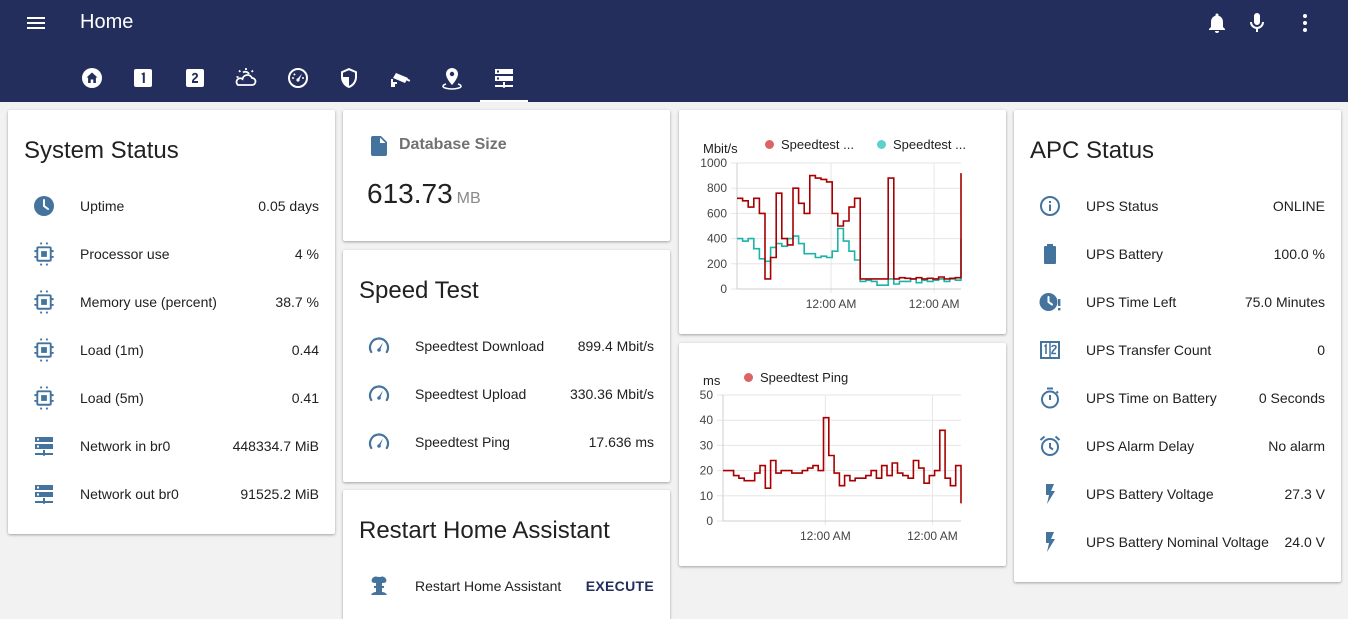 This screenshot has height=619, width=1348. Describe the element at coordinates (379, 586) in the screenshot. I see `nuke-icon` at that location.